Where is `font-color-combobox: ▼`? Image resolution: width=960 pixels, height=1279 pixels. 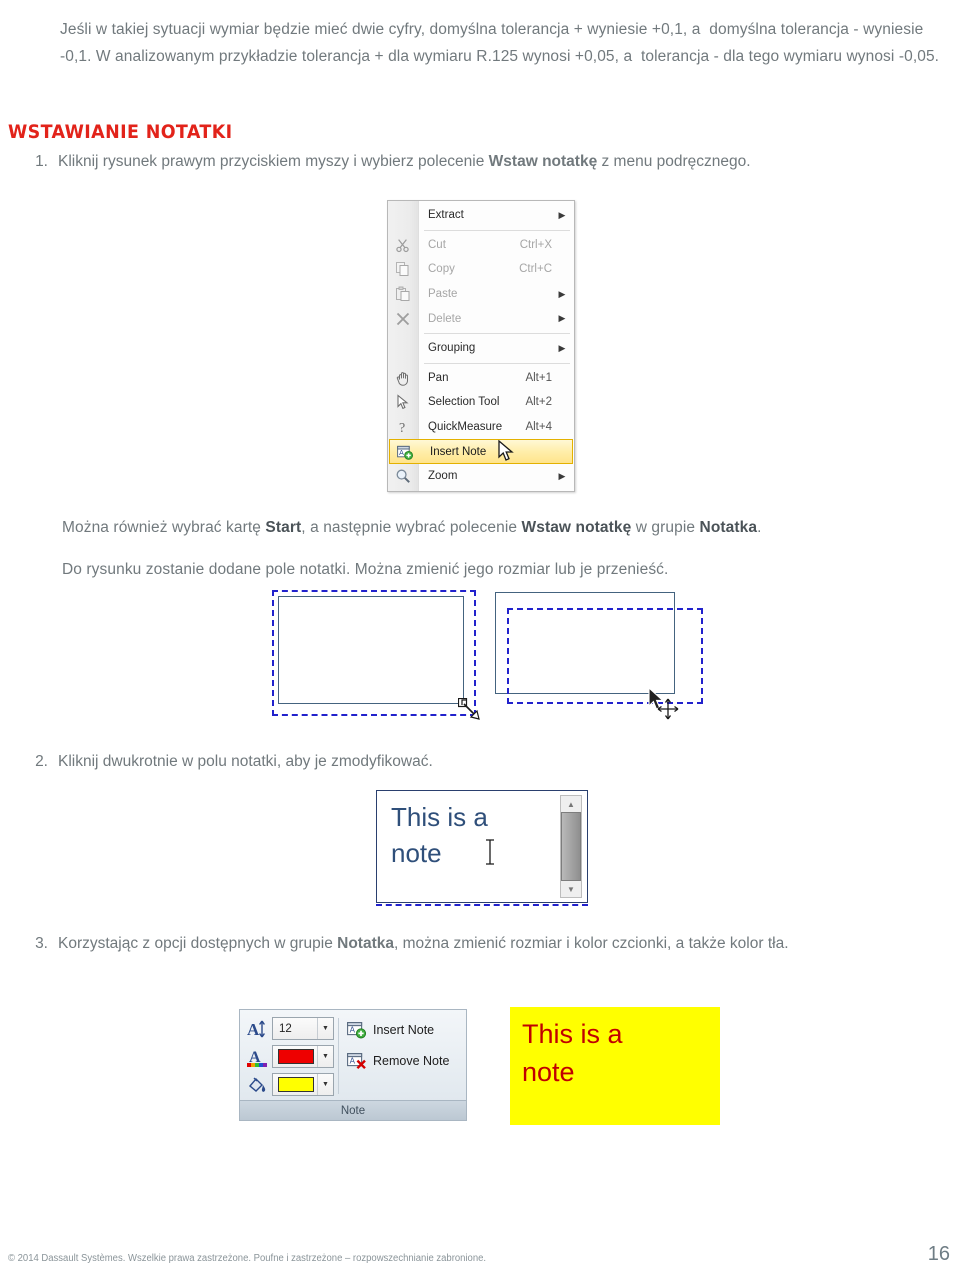 font-color-combobox: ▼ is located at coordinates (303, 1056).